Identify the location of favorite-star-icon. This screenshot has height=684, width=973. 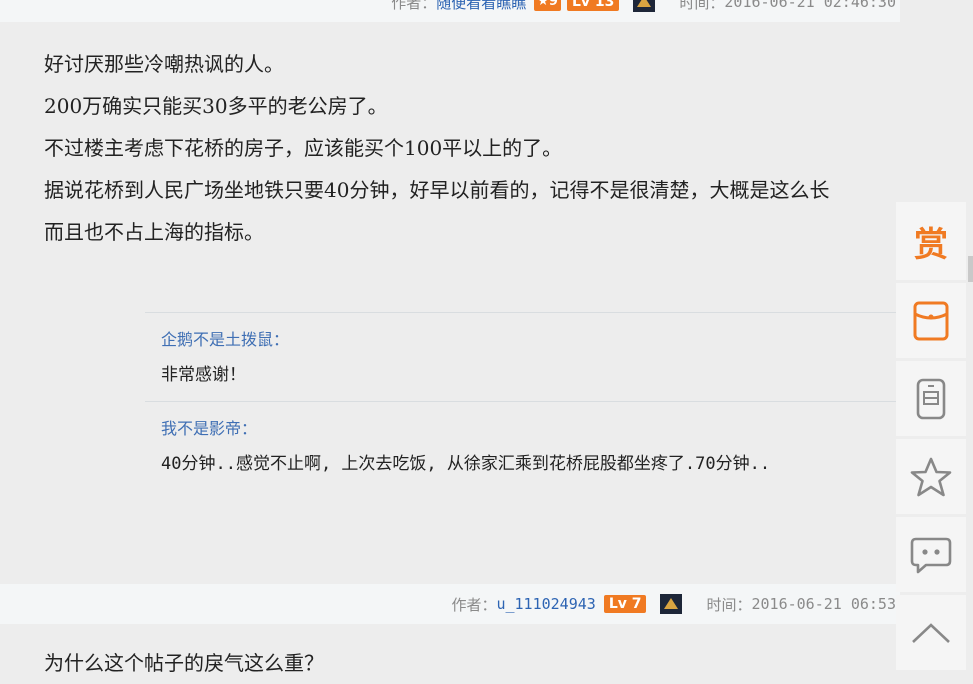
(931, 476).